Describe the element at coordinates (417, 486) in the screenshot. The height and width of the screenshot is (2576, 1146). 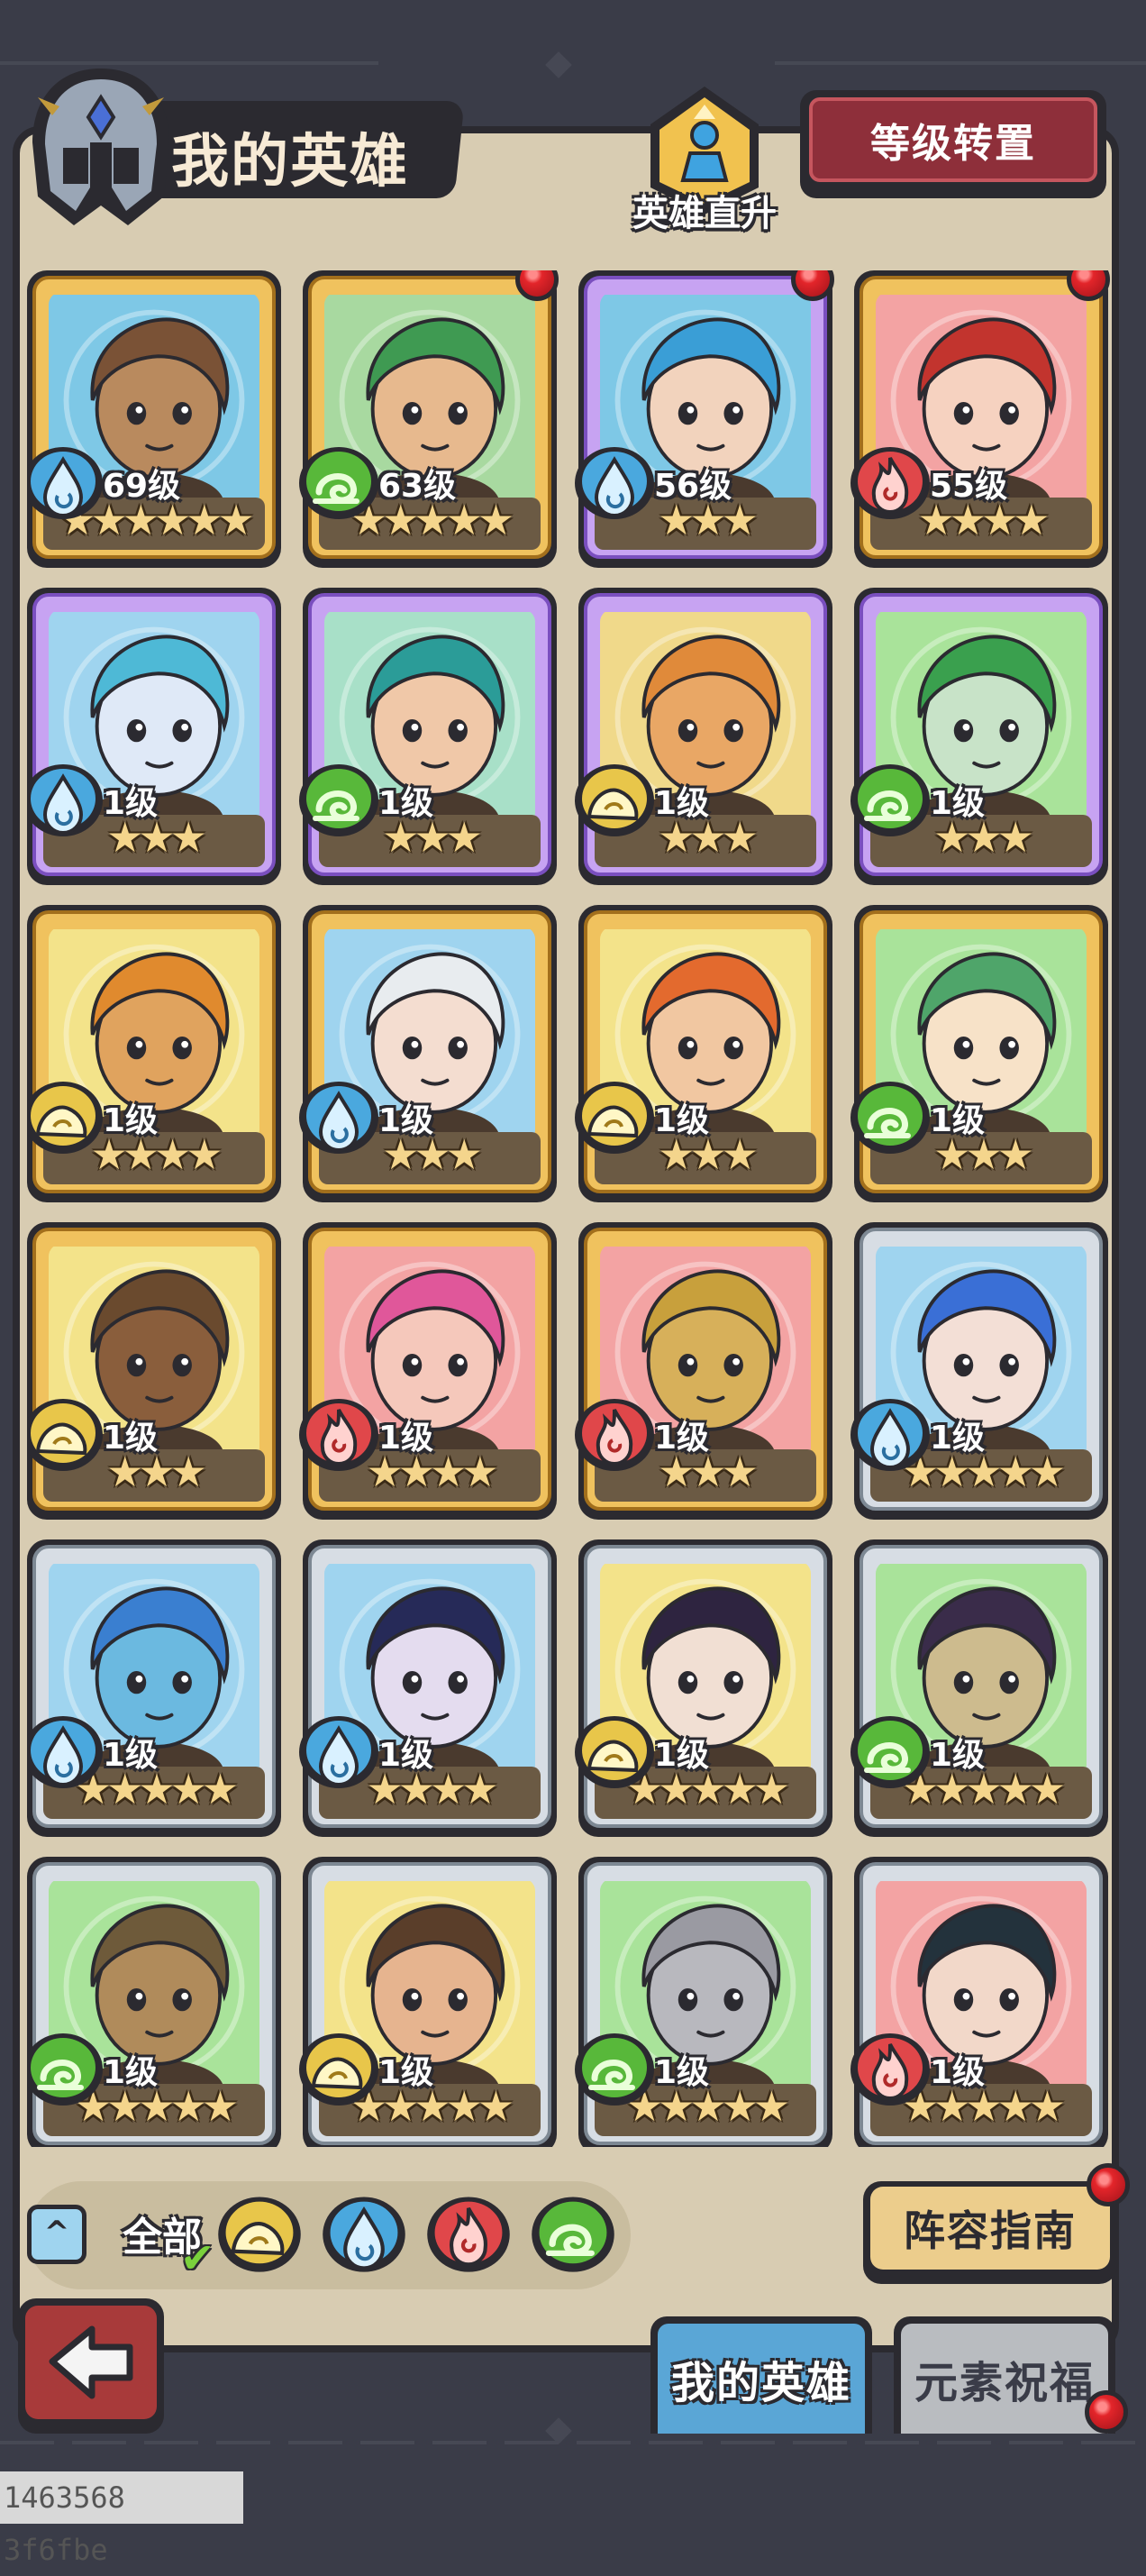
I see `hero-level: 63级` at that location.